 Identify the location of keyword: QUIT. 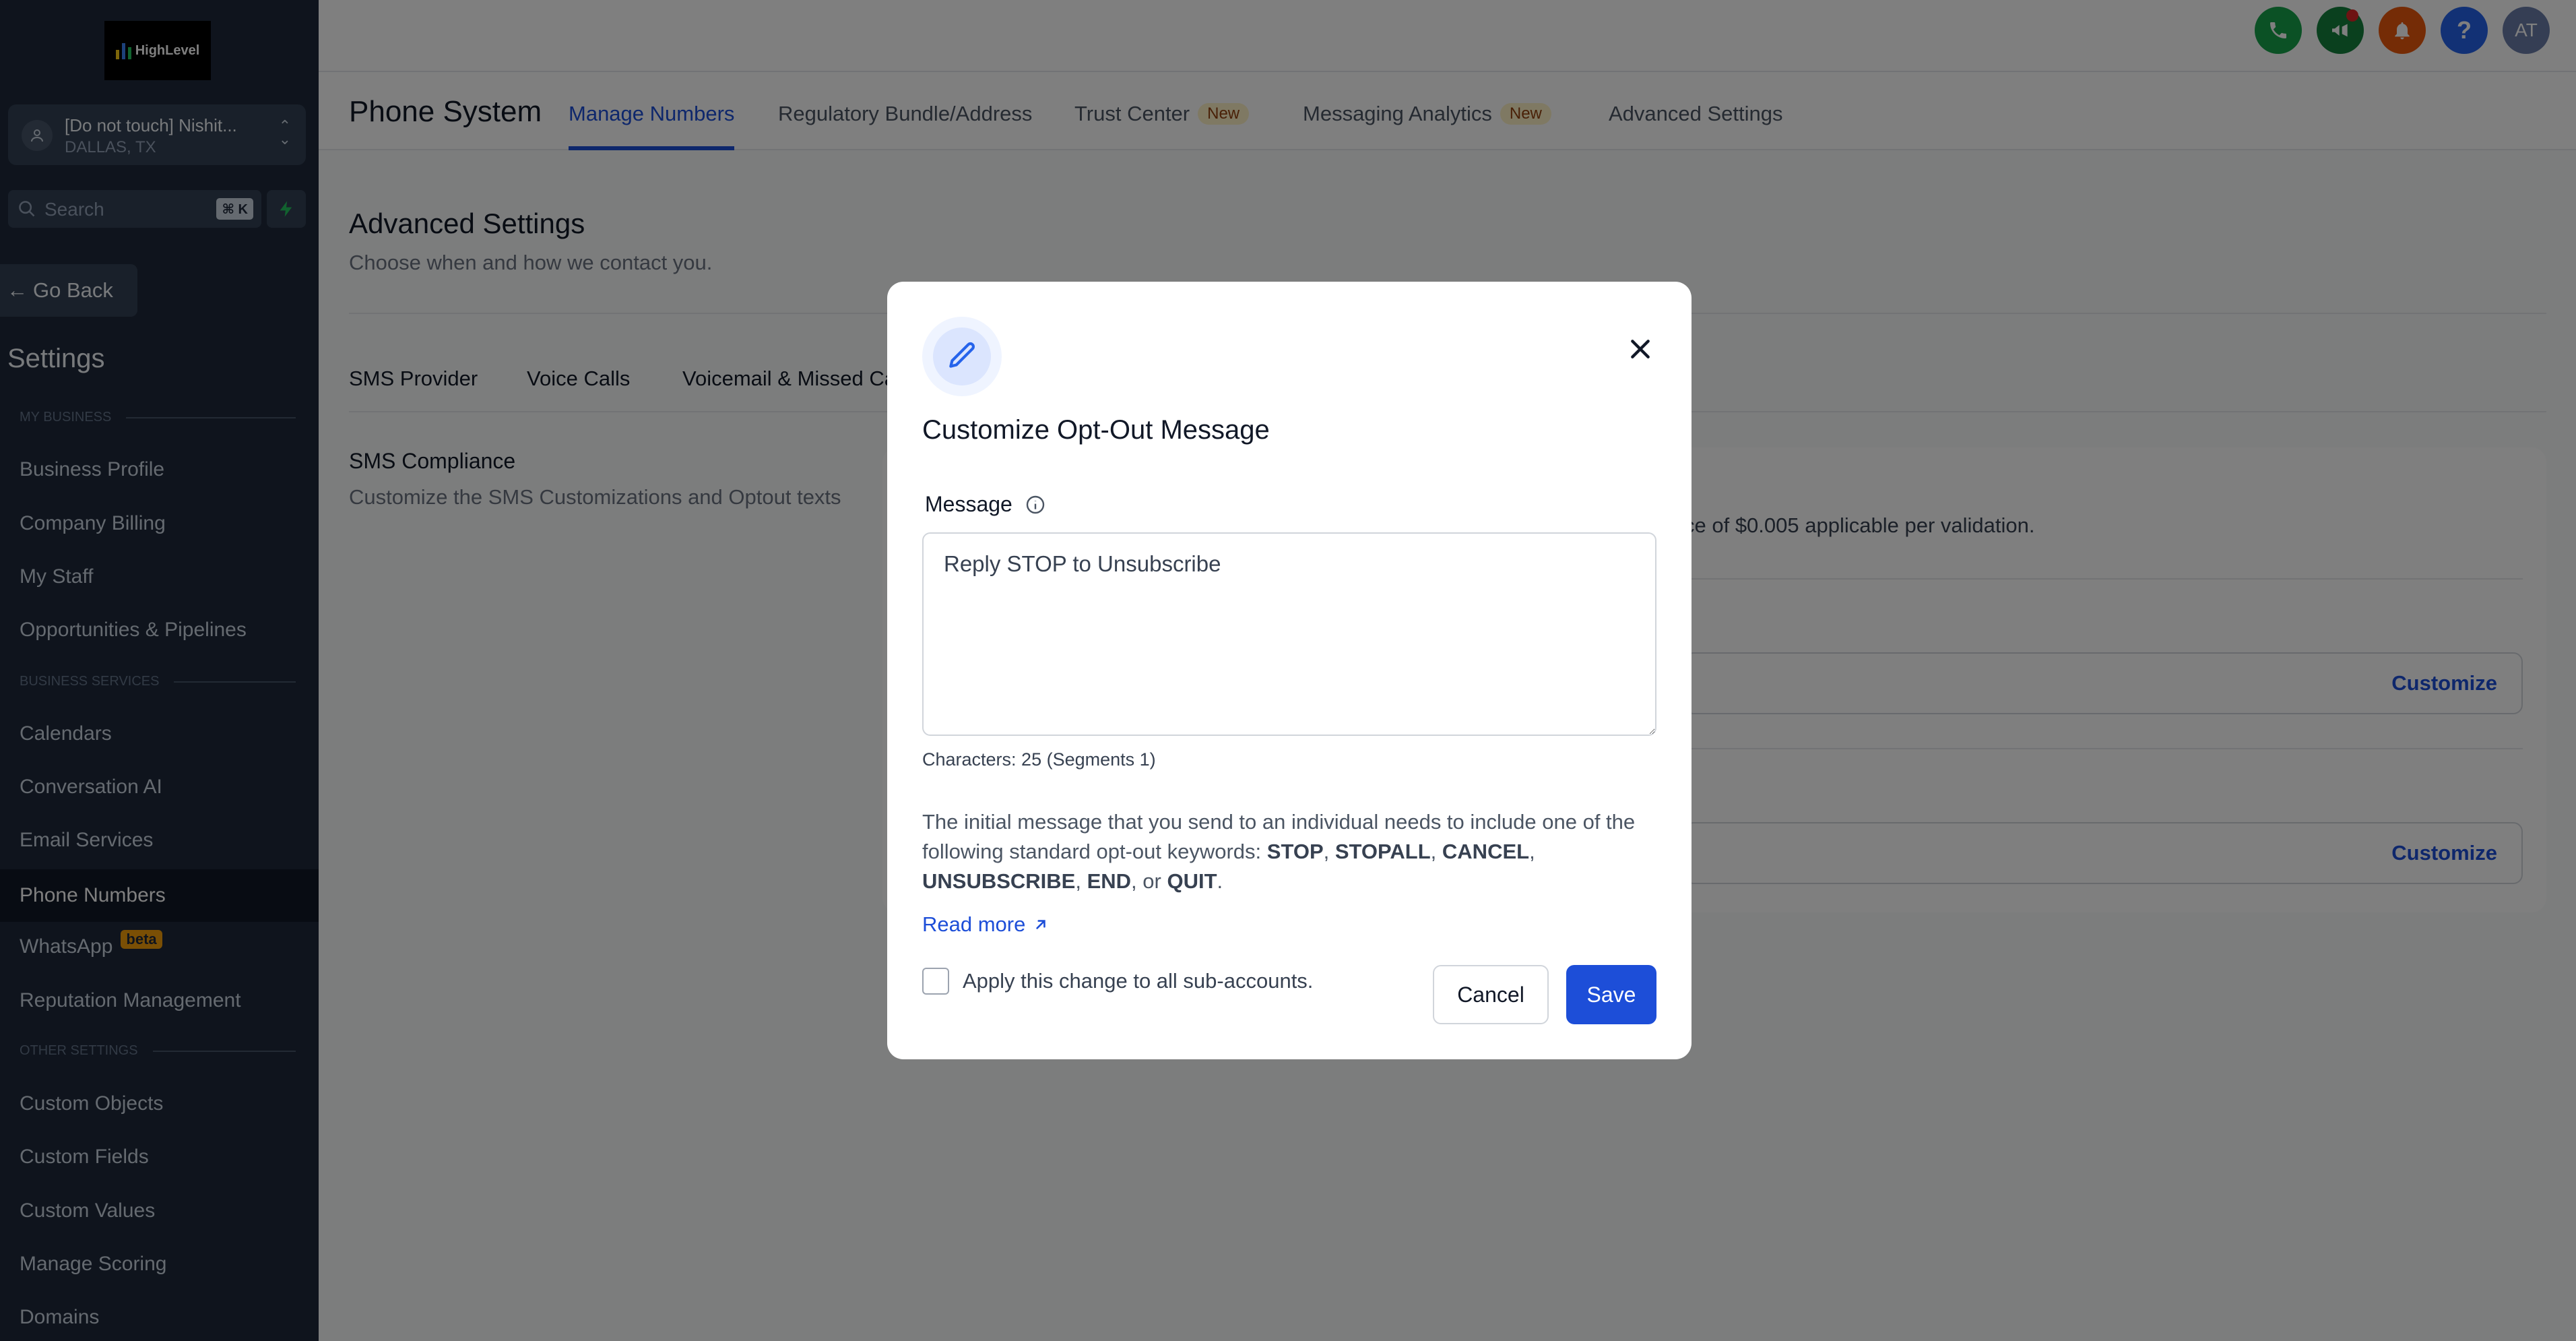
(1192, 881).